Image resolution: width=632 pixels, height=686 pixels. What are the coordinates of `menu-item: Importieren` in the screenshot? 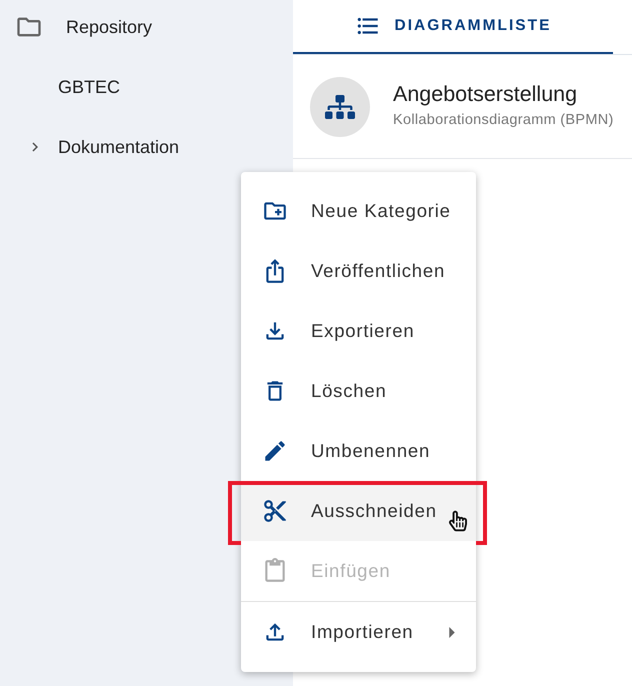 It's located at (358, 632).